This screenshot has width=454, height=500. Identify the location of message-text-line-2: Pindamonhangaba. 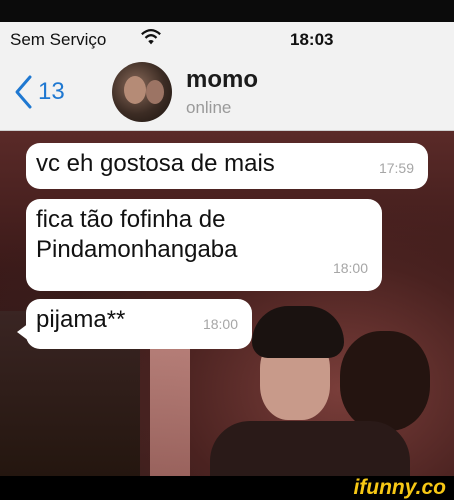
(137, 249).